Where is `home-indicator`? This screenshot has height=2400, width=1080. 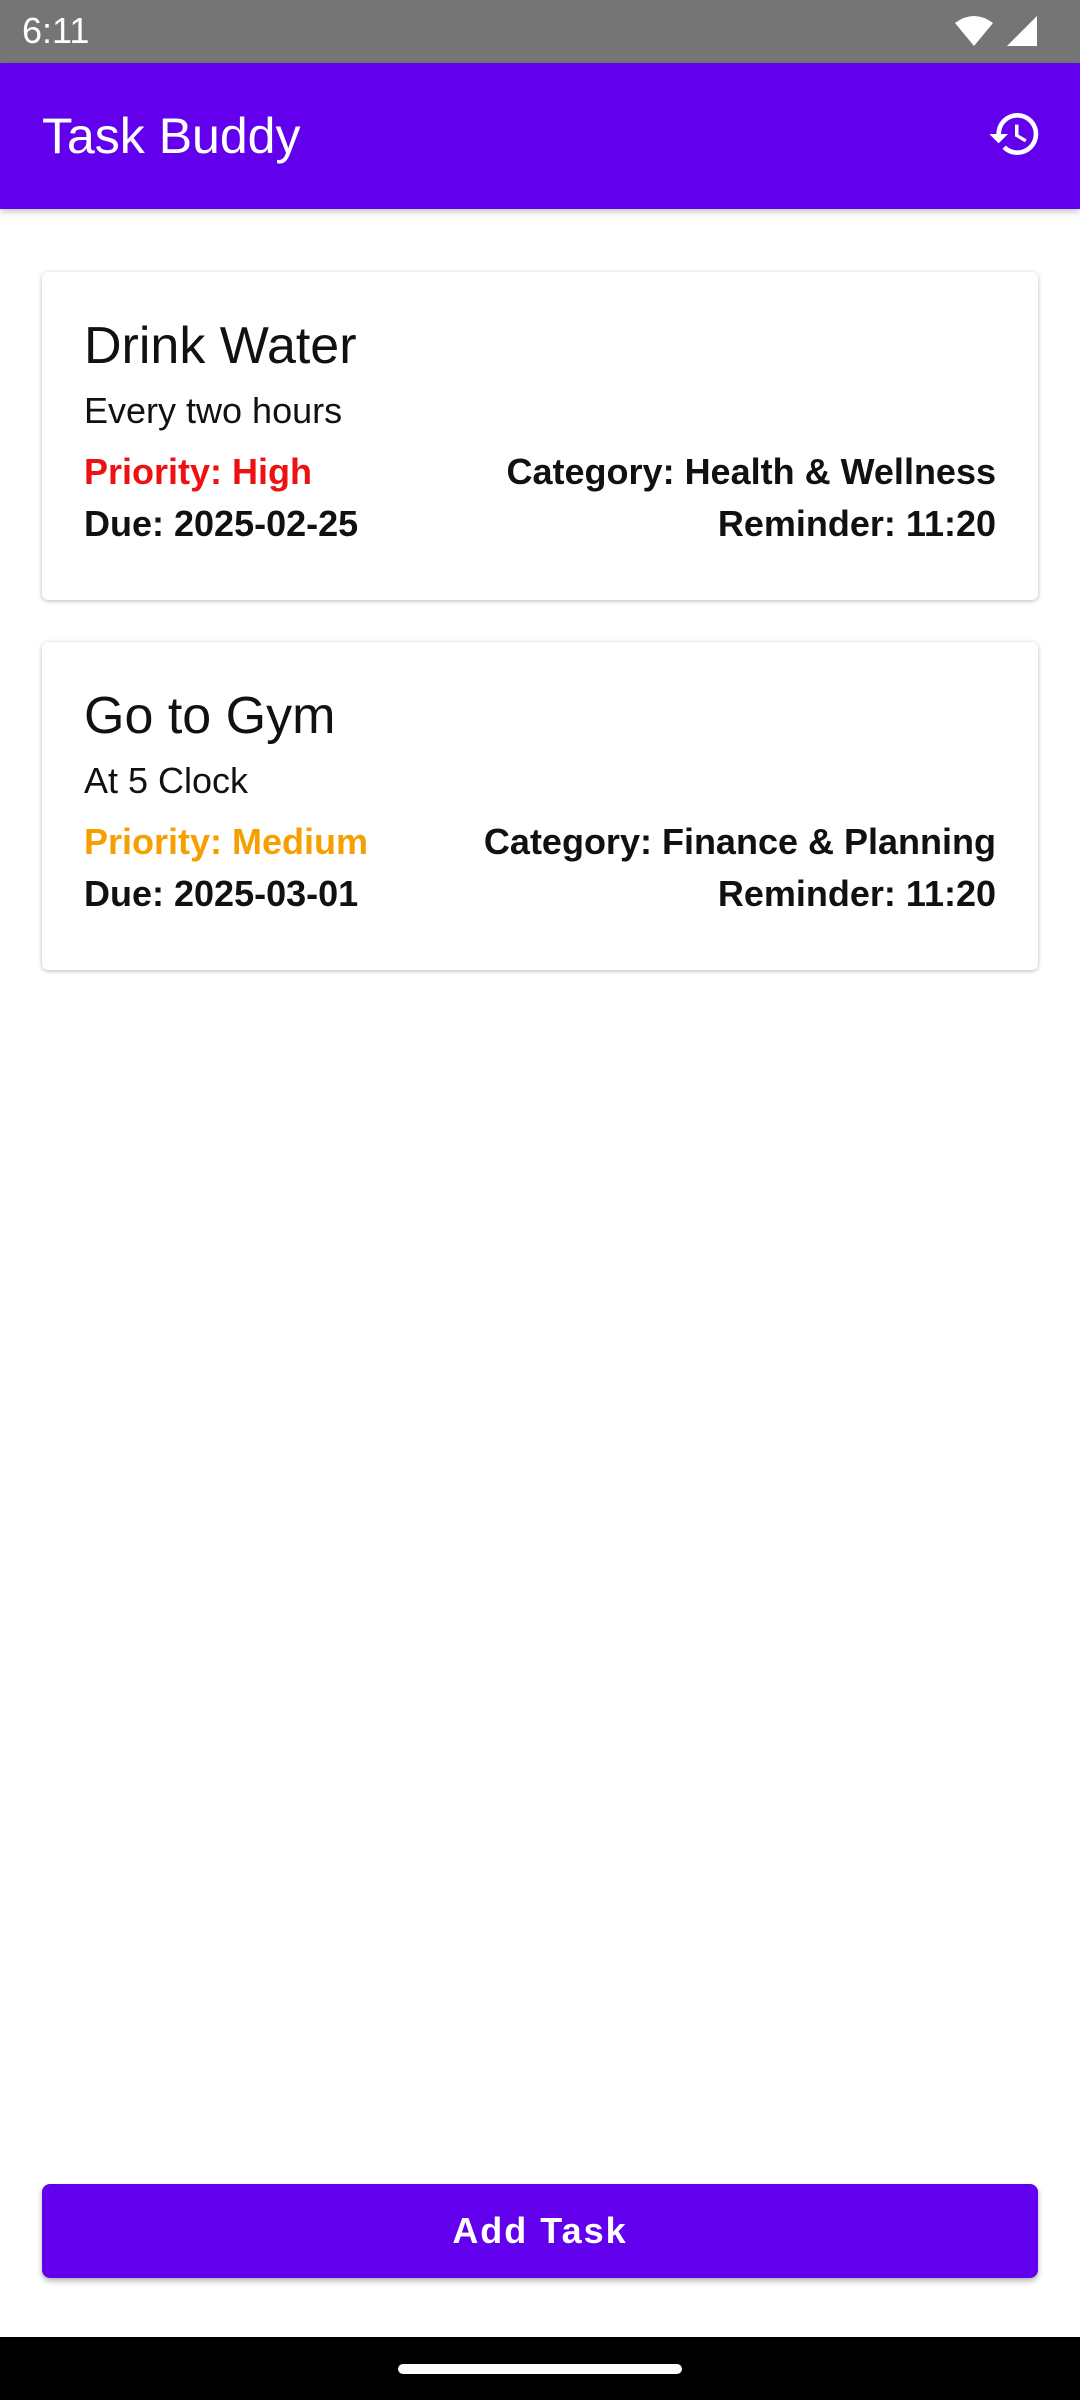
home-indicator is located at coordinates (540, 2369).